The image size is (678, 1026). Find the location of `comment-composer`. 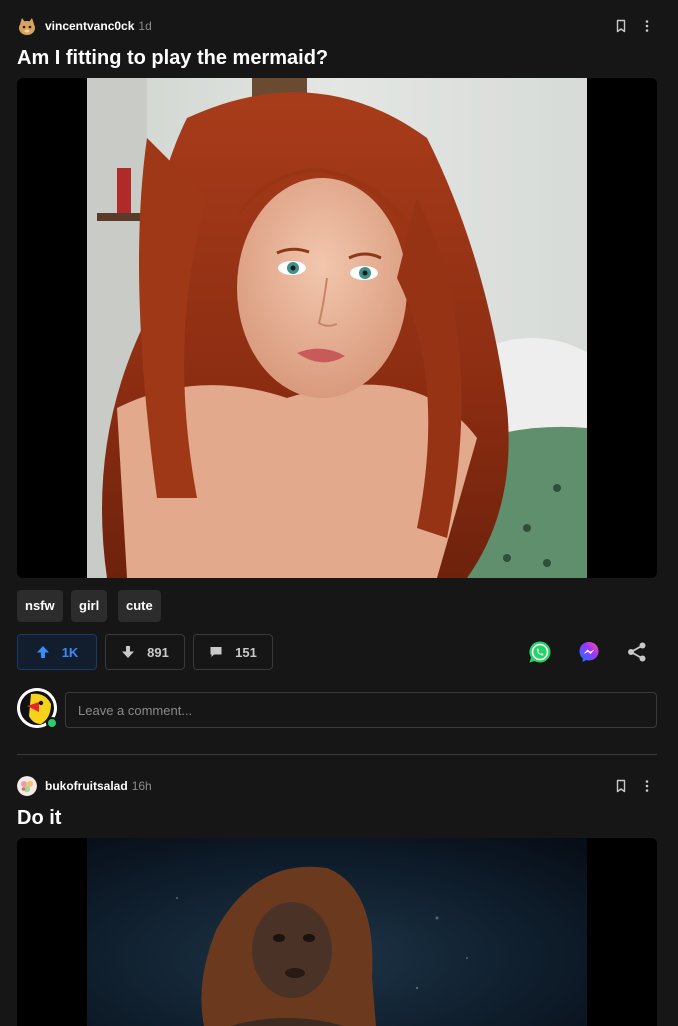

comment-composer is located at coordinates (337, 708).